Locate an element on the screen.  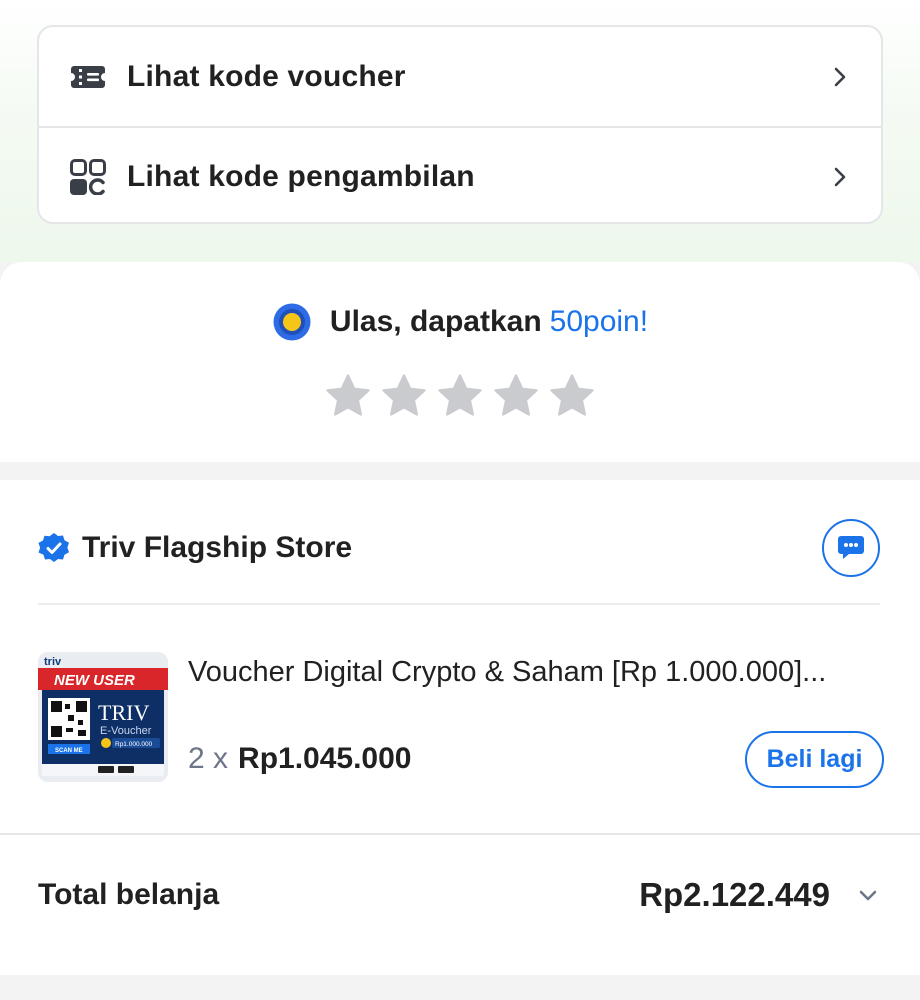
star-2-icon is located at coordinates (404, 396).